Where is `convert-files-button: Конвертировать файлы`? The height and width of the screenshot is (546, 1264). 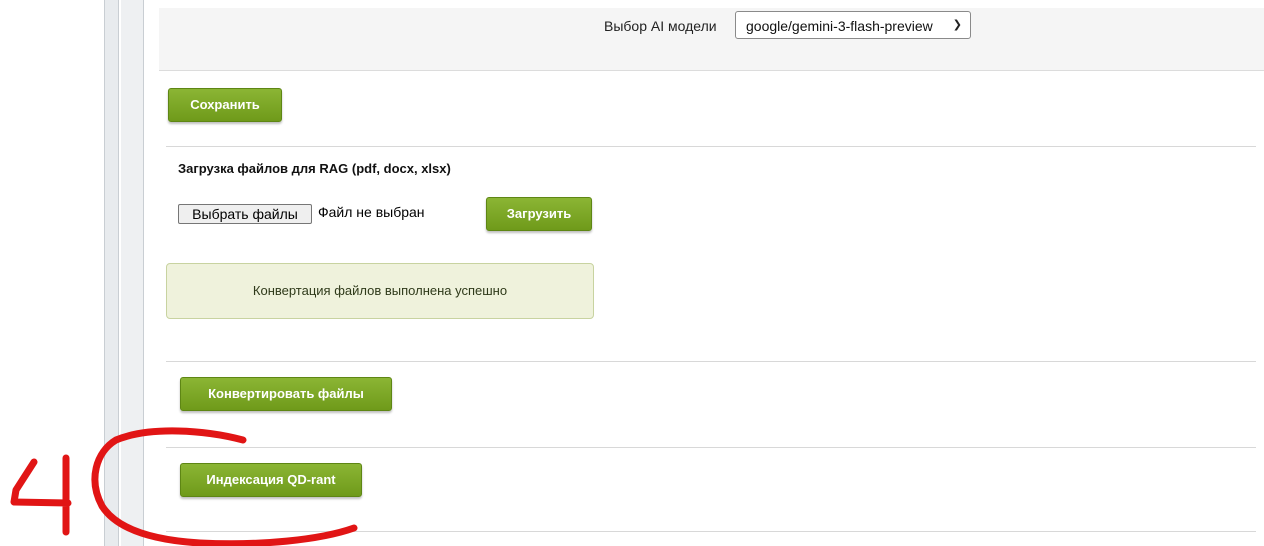 convert-files-button: Конвертировать файлы is located at coordinates (286, 394).